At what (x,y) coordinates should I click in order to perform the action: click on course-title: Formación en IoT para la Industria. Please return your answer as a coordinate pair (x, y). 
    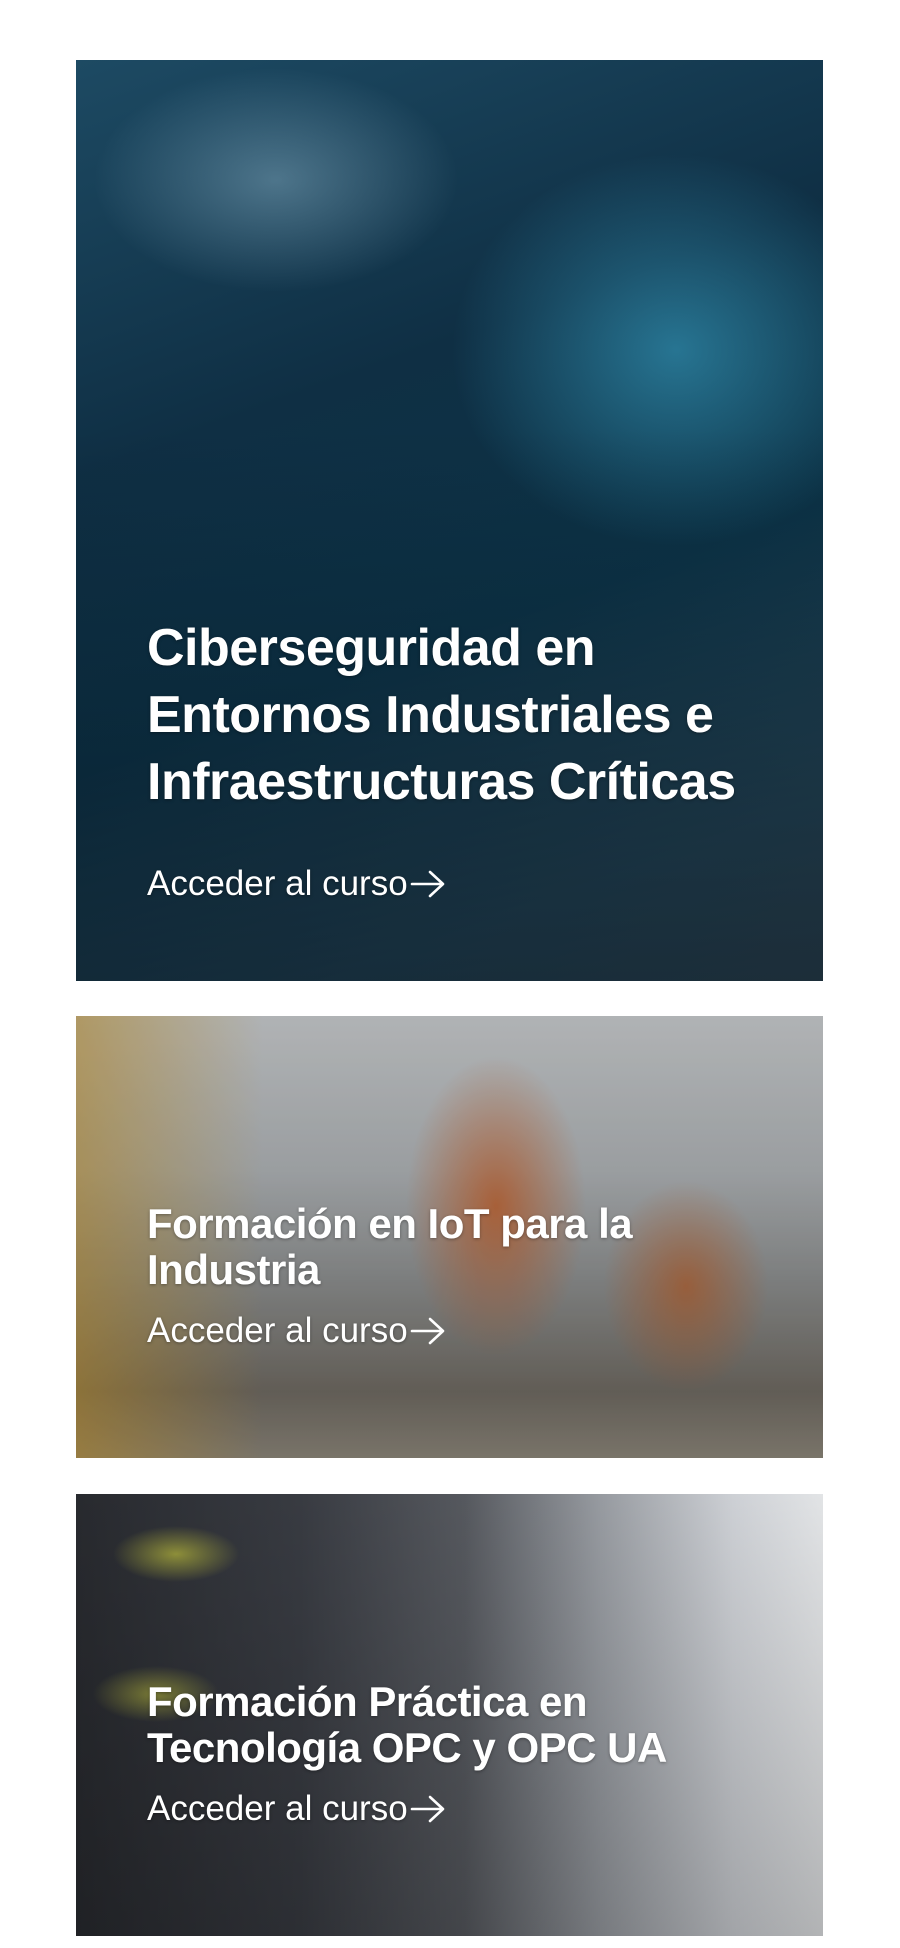
    Looking at the image, I should click on (390, 1246).